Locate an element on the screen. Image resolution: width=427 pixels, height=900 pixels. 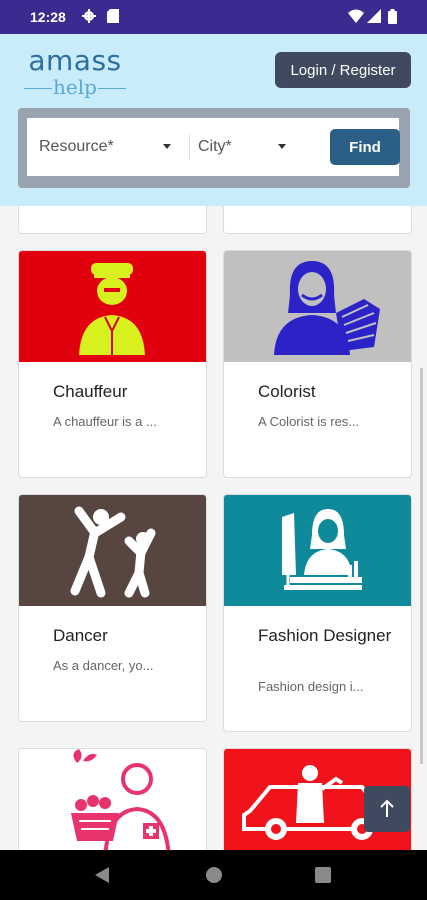
search-divider is located at coordinates (189, 147).